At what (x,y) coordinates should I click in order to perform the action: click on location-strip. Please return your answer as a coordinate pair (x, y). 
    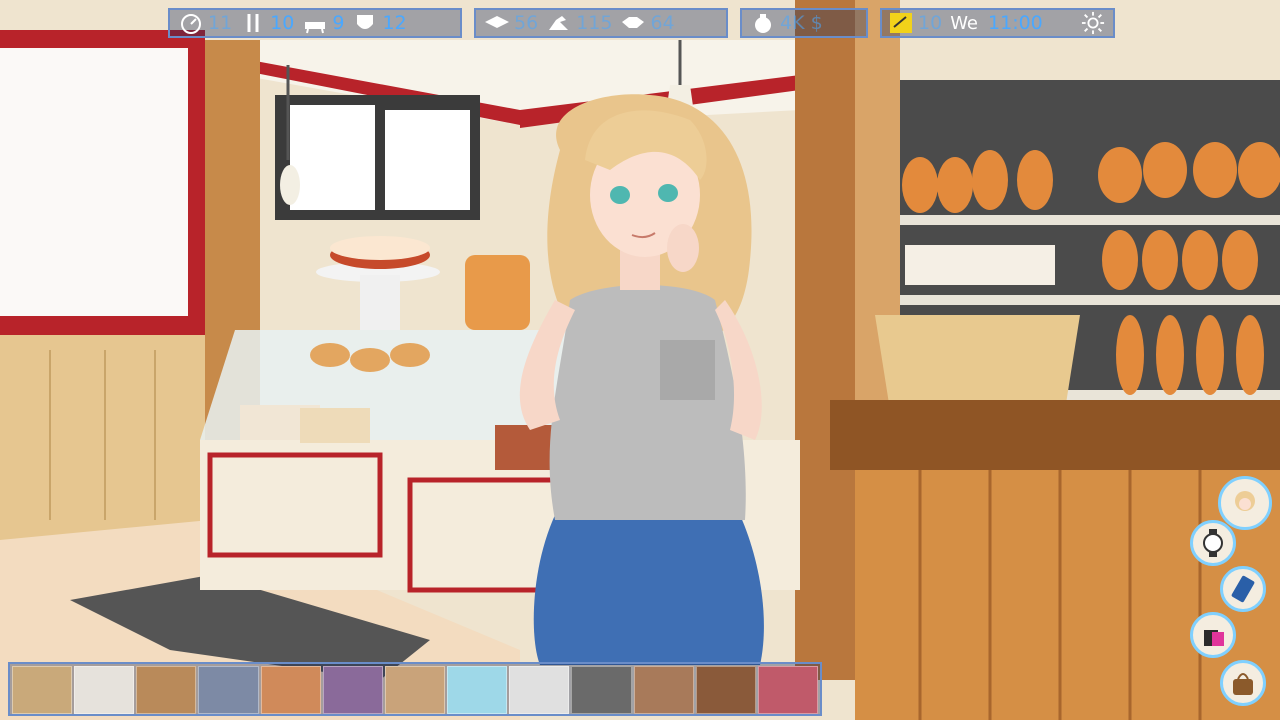
    Looking at the image, I should click on (415, 689).